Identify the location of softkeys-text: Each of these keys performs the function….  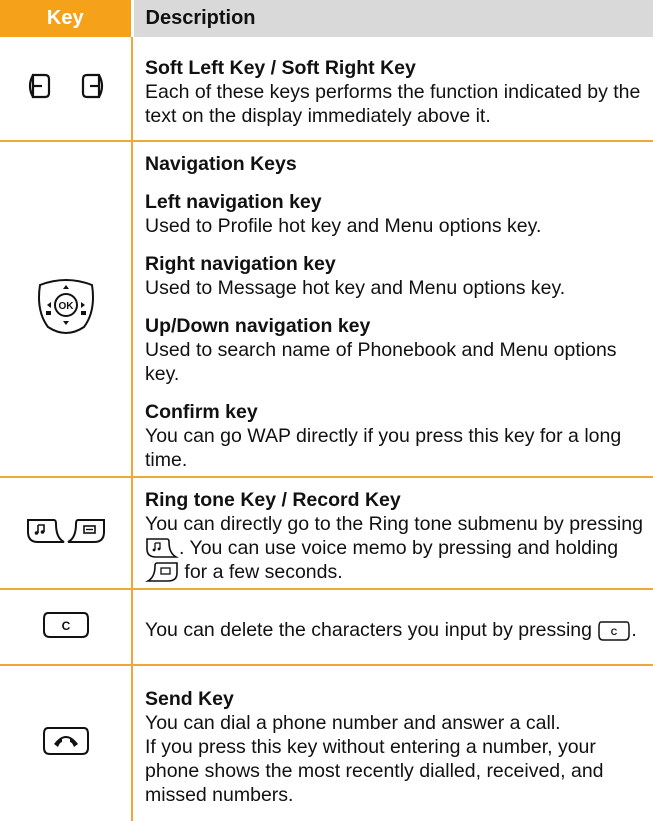
(393, 103).